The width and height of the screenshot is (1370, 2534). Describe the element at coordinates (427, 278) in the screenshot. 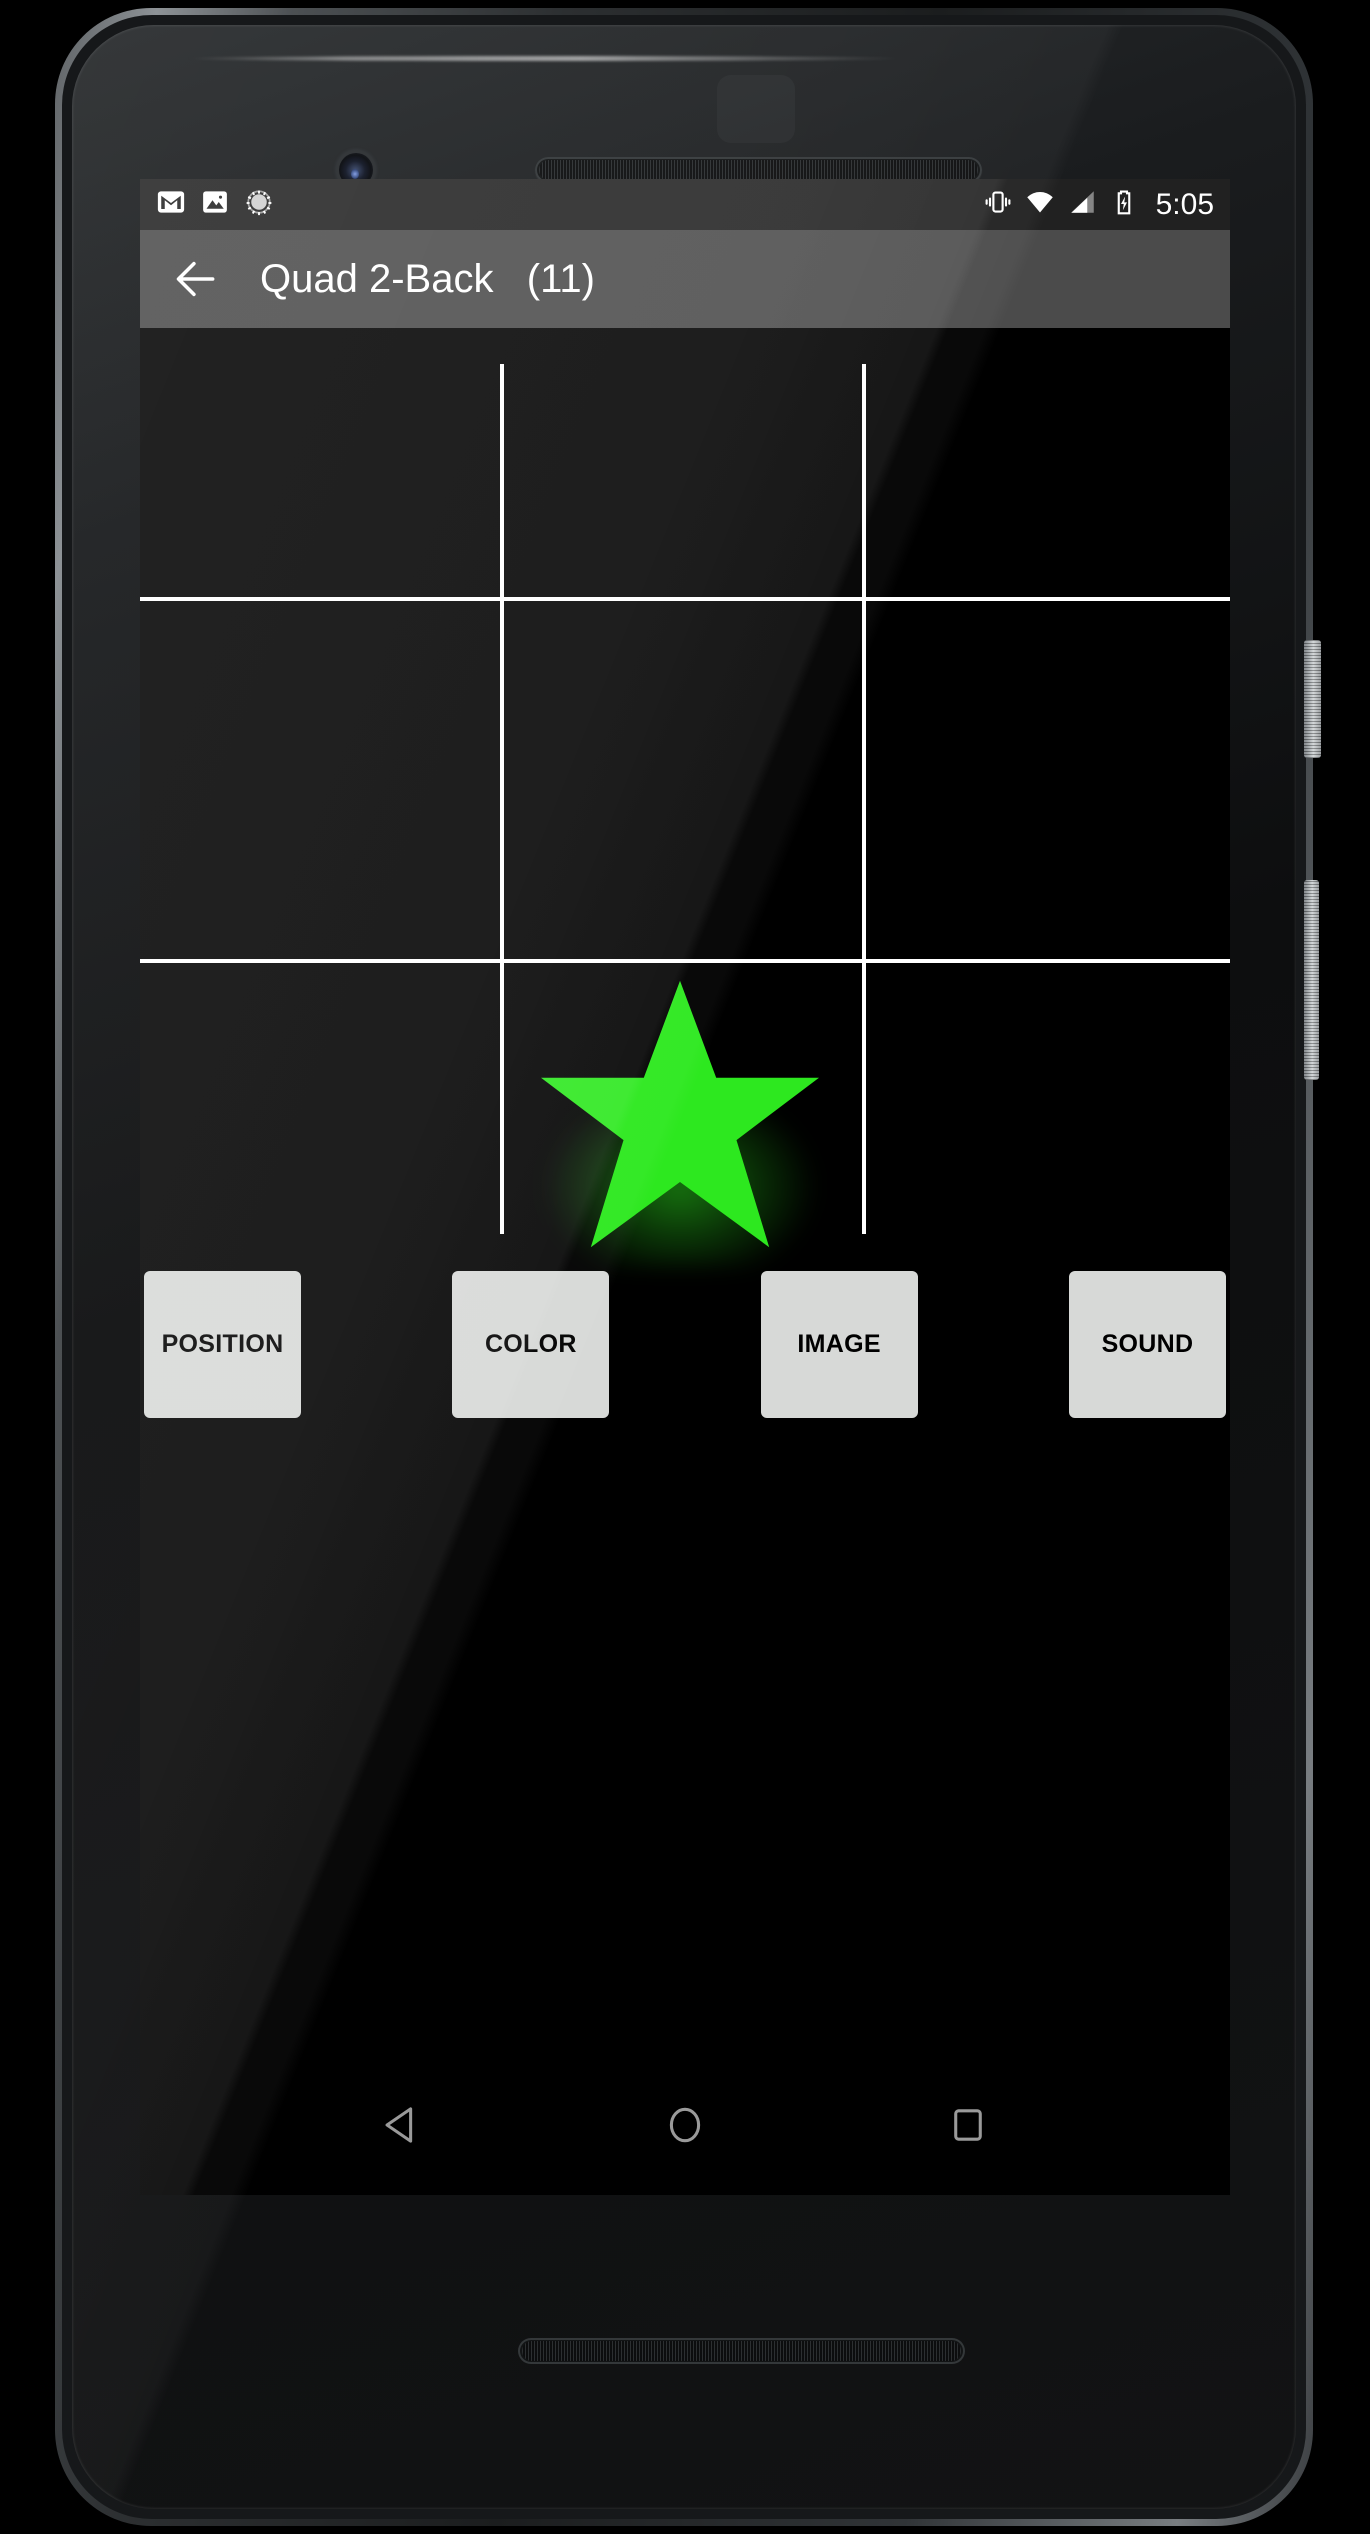

I see `page-title: Quad 2-Back (11)` at that location.